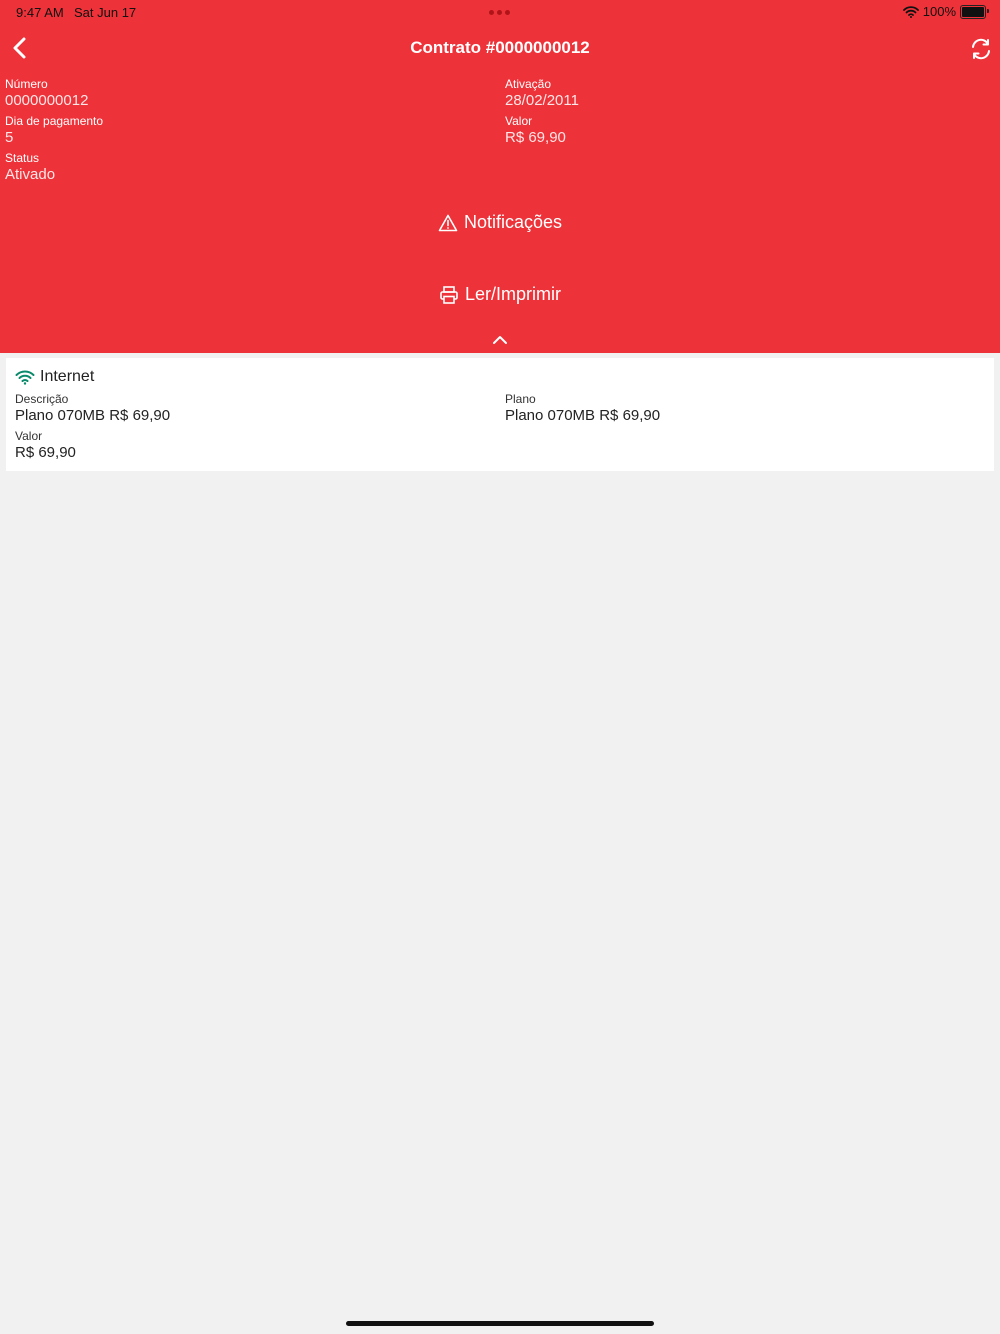 The height and width of the screenshot is (1334, 1000). Describe the element at coordinates (513, 222) in the screenshot. I see `notificacoes-label: Notificações` at that location.